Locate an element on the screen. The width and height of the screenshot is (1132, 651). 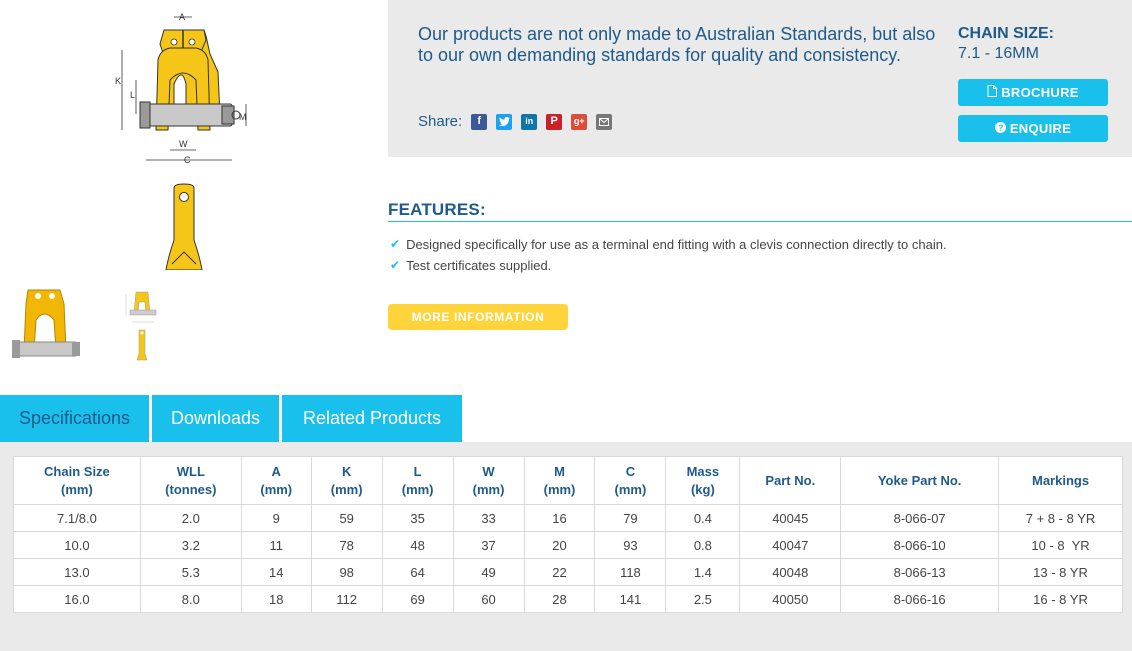
table-cell: 8-066-07 is located at coordinates (920, 518).